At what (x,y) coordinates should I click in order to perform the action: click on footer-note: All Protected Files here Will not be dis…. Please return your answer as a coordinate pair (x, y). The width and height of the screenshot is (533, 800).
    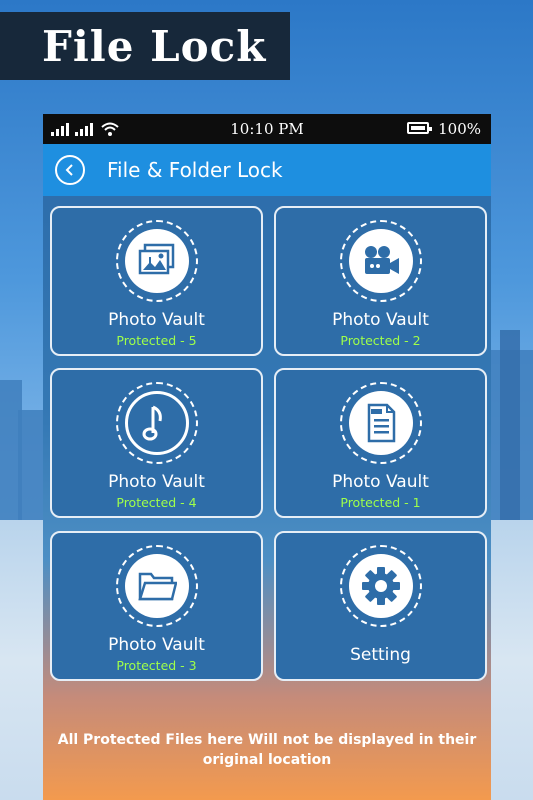
    Looking at the image, I should click on (267, 750).